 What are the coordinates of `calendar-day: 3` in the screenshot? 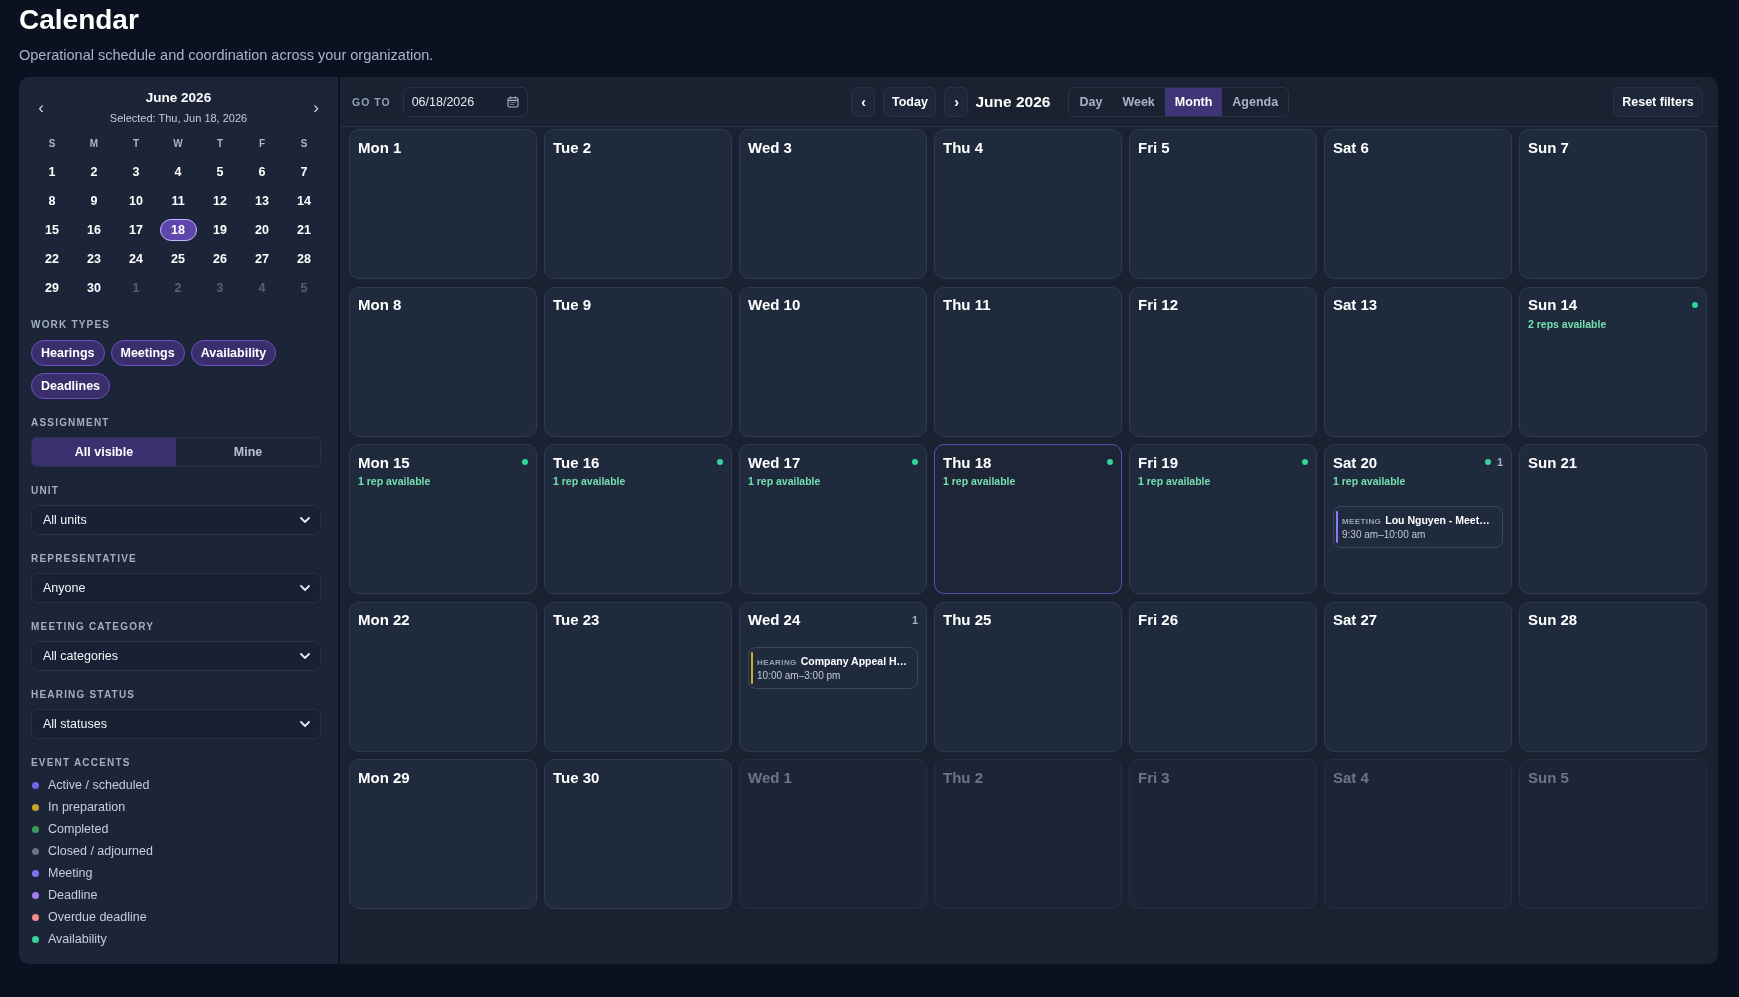 It's located at (136, 171).